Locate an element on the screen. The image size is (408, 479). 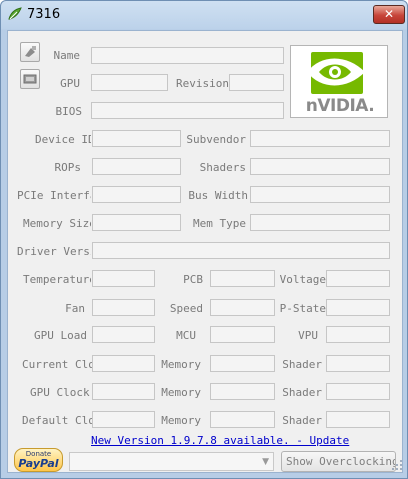
window-title: 7316 is located at coordinates (44, 14).